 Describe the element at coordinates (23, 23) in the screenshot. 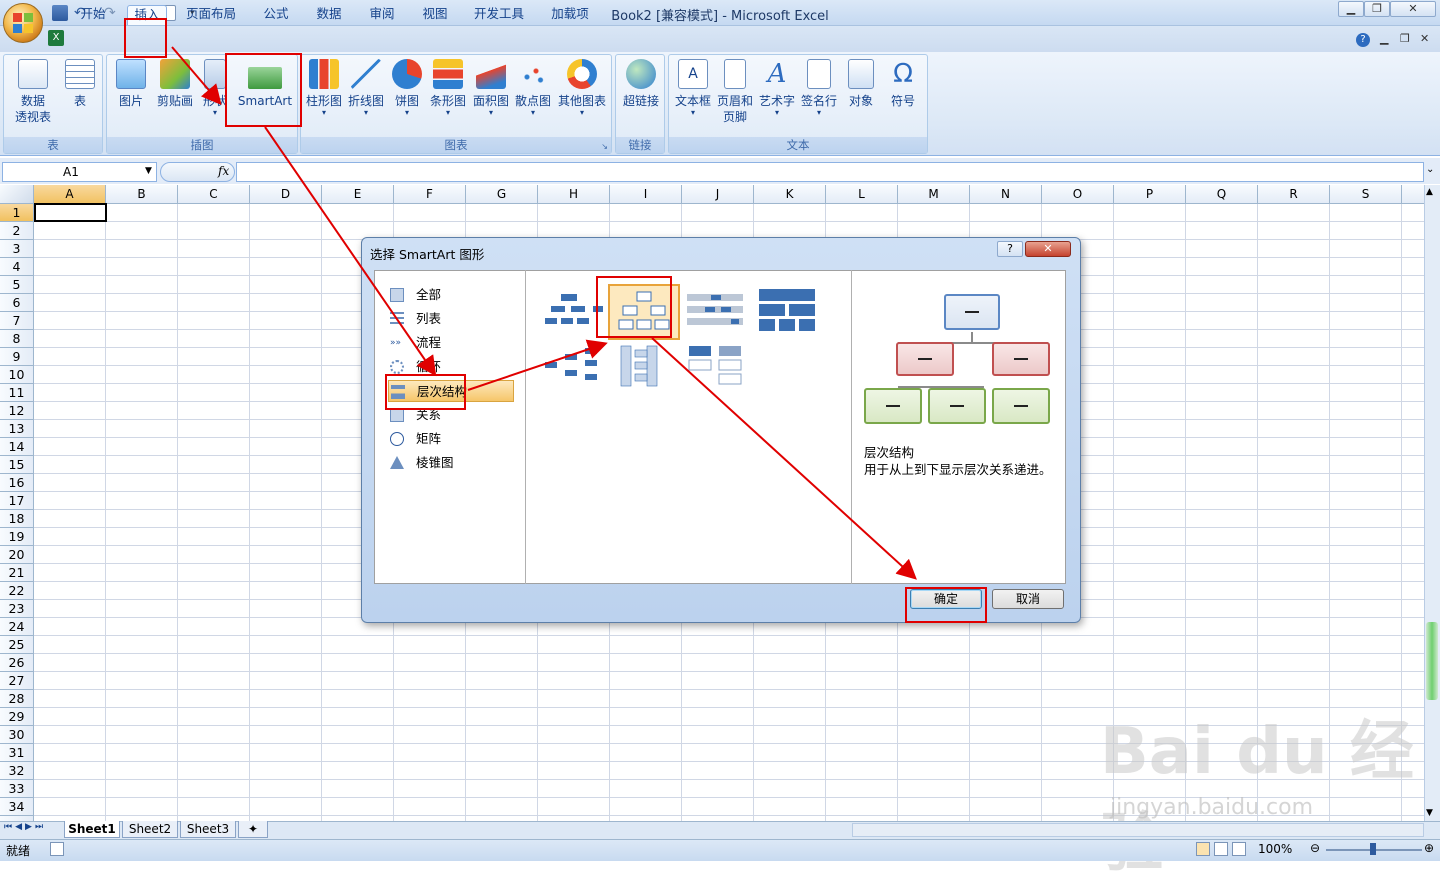

I see `office-button` at that location.